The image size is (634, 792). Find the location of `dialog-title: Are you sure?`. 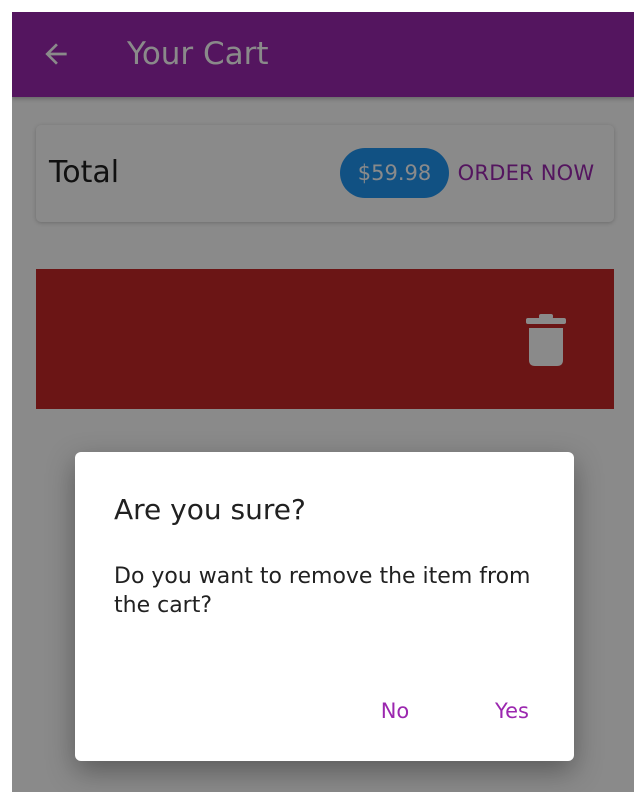

dialog-title: Are you sure? is located at coordinates (210, 509).